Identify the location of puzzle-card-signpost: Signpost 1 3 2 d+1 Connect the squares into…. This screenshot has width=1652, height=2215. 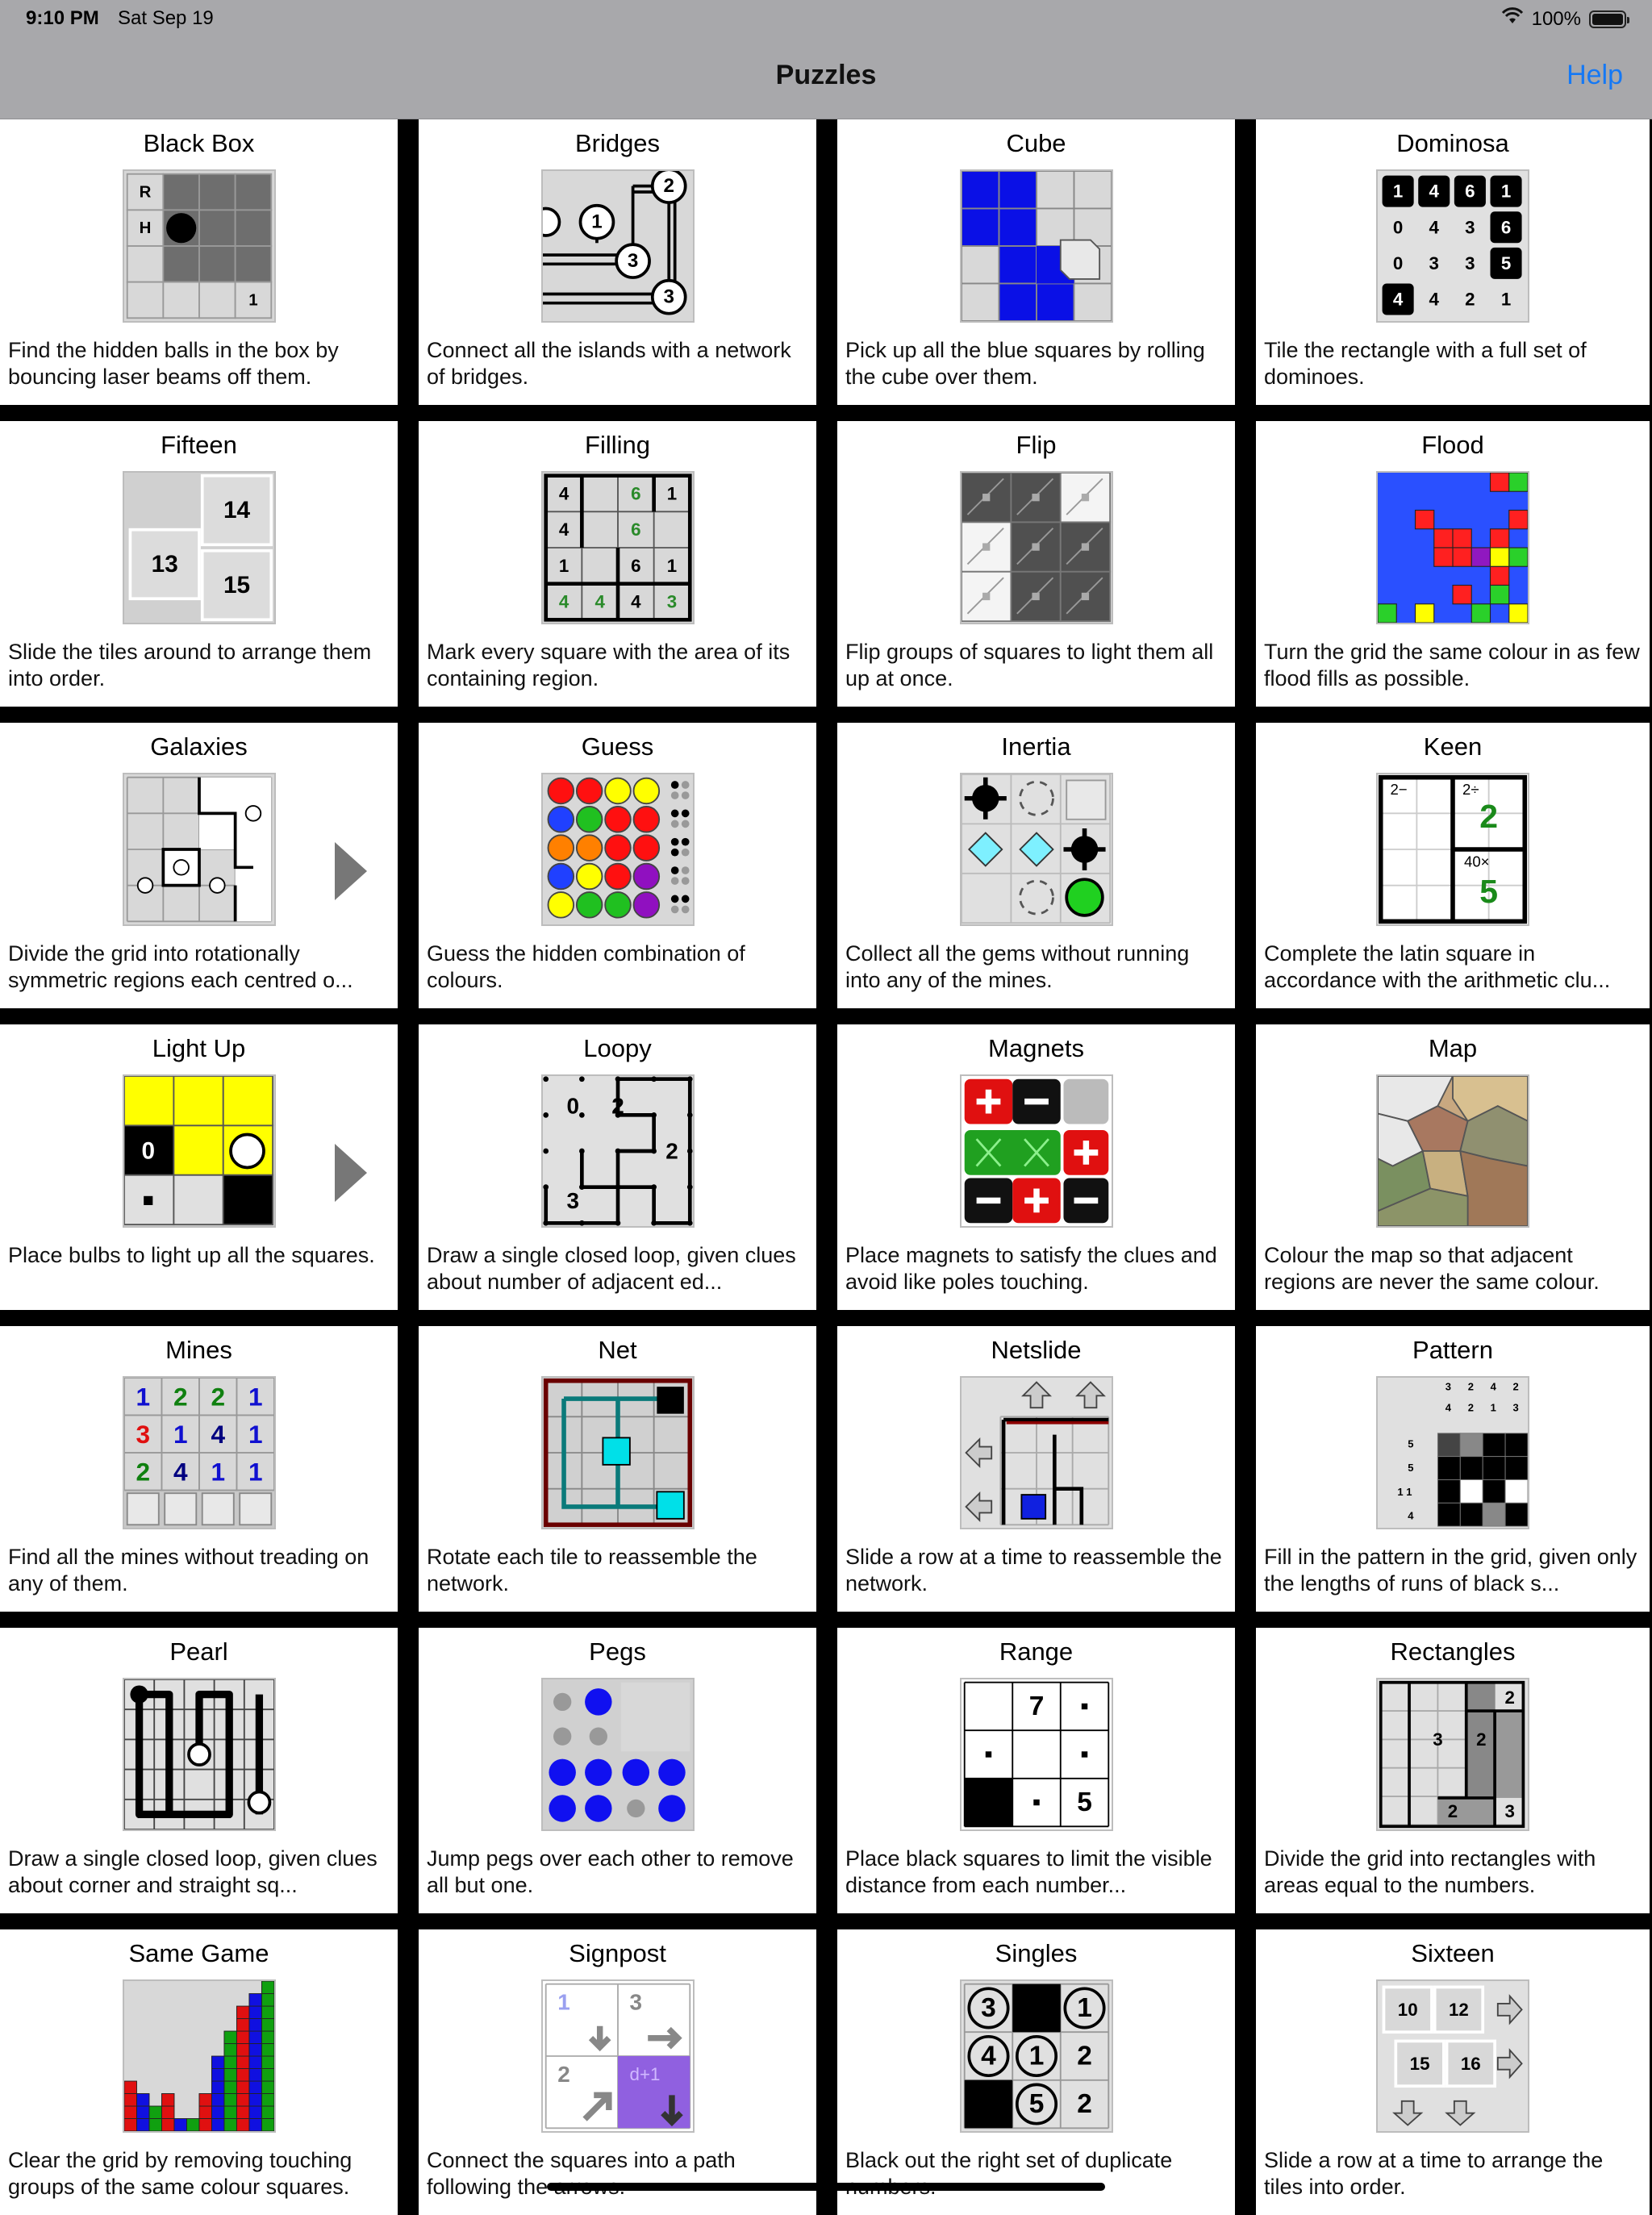
(618, 2072).